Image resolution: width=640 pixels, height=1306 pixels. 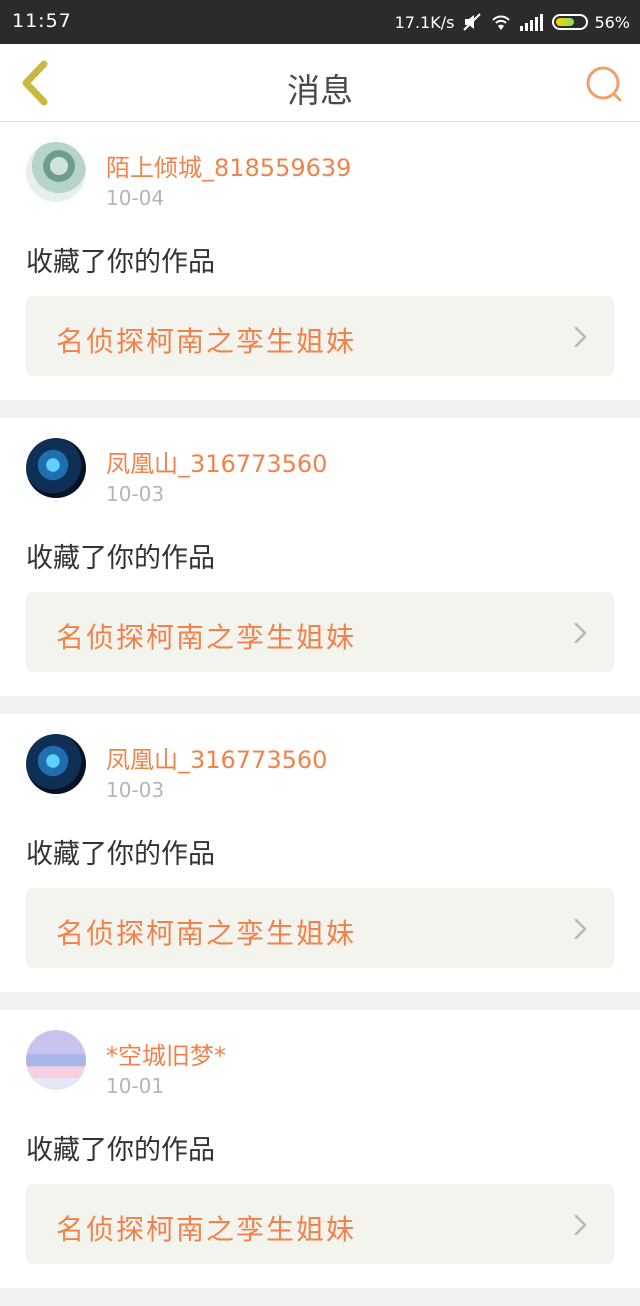 I want to click on search-icon, so click(x=604, y=84).